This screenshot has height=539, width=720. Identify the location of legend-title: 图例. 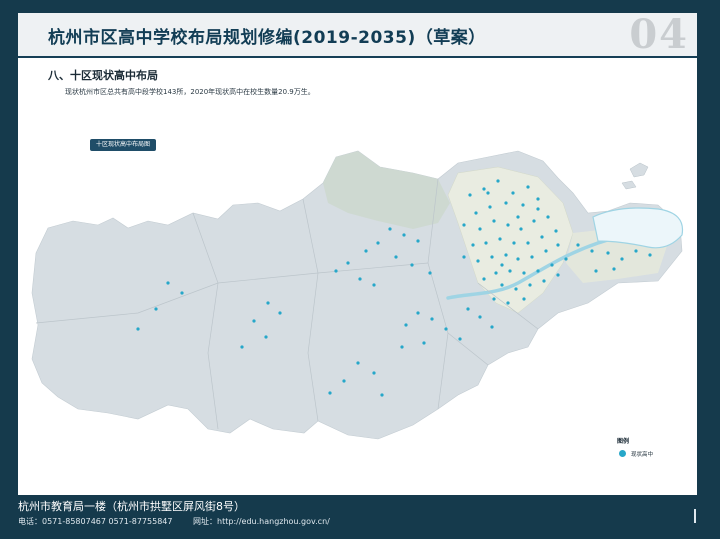
(623, 441).